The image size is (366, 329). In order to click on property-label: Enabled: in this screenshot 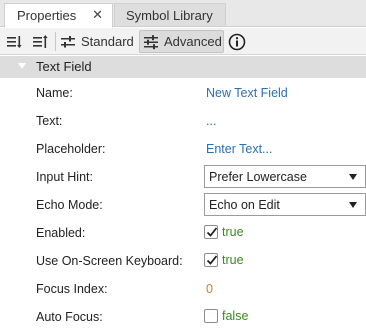, I will do `click(61, 233)`.